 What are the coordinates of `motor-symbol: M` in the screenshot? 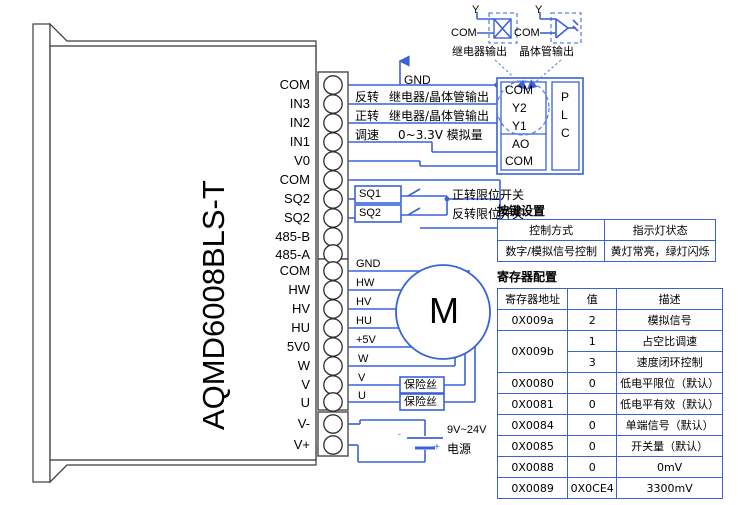 It's located at (444, 310).